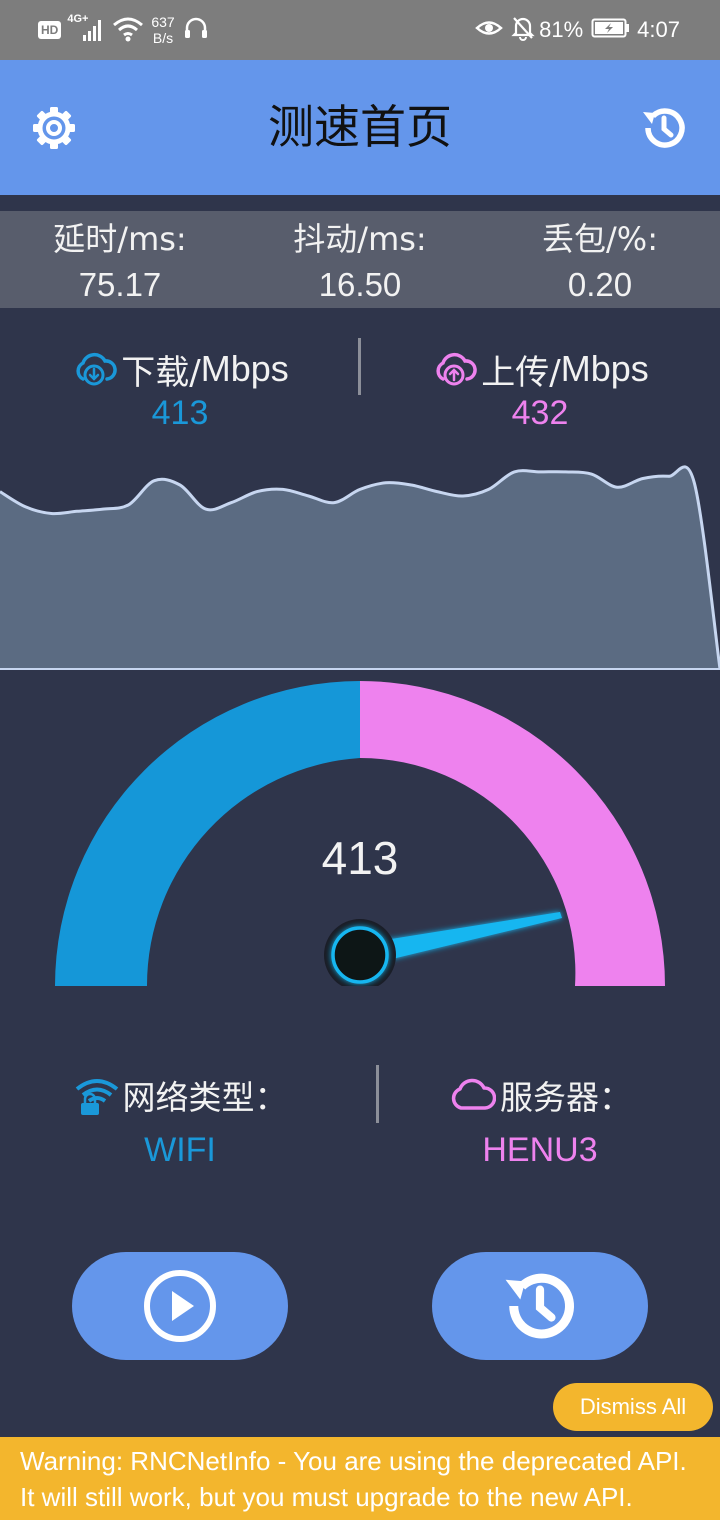 The height and width of the screenshot is (1520, 720). What do you see at coordinates (540, 1150) in the screenshot?
I see `server-value: HENU3` at bounding box center [540, 1150].